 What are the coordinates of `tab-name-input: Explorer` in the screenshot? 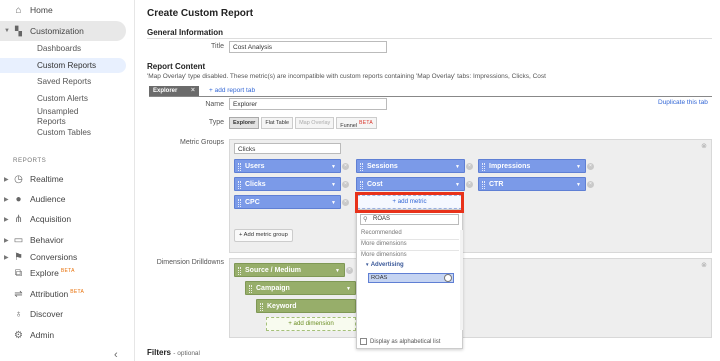 It's located at (308, 104).